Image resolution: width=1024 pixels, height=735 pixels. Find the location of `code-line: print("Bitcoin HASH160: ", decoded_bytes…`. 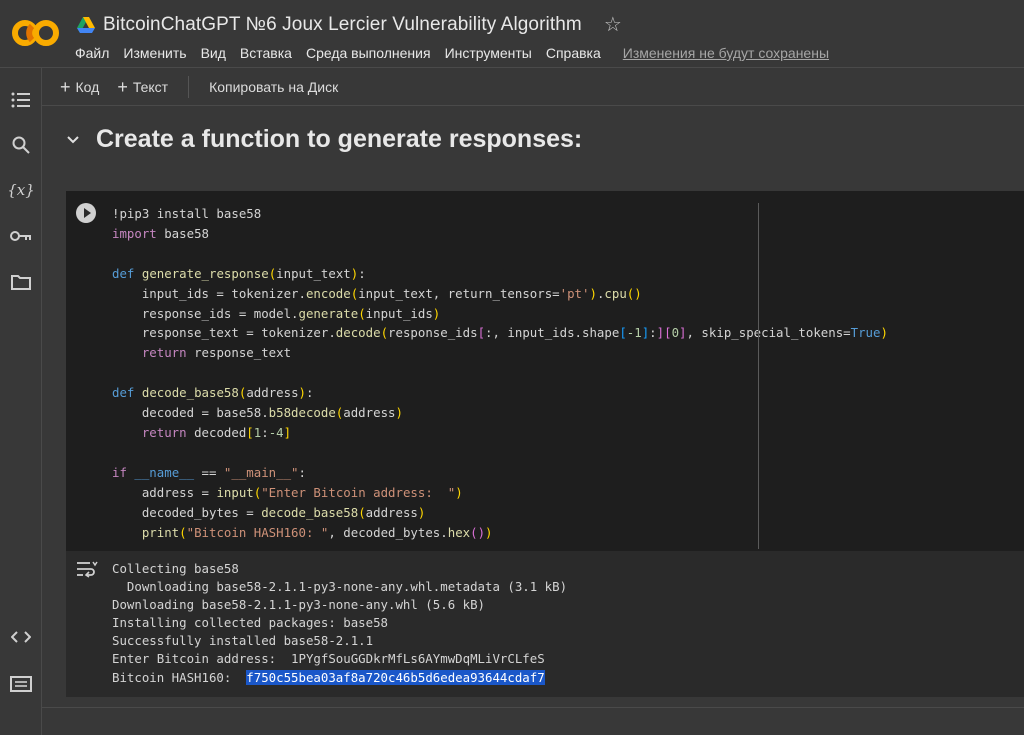

code-line: print("Bitcoin HASH160: ", decoded_bytes… is located at coordinates (317, 532).